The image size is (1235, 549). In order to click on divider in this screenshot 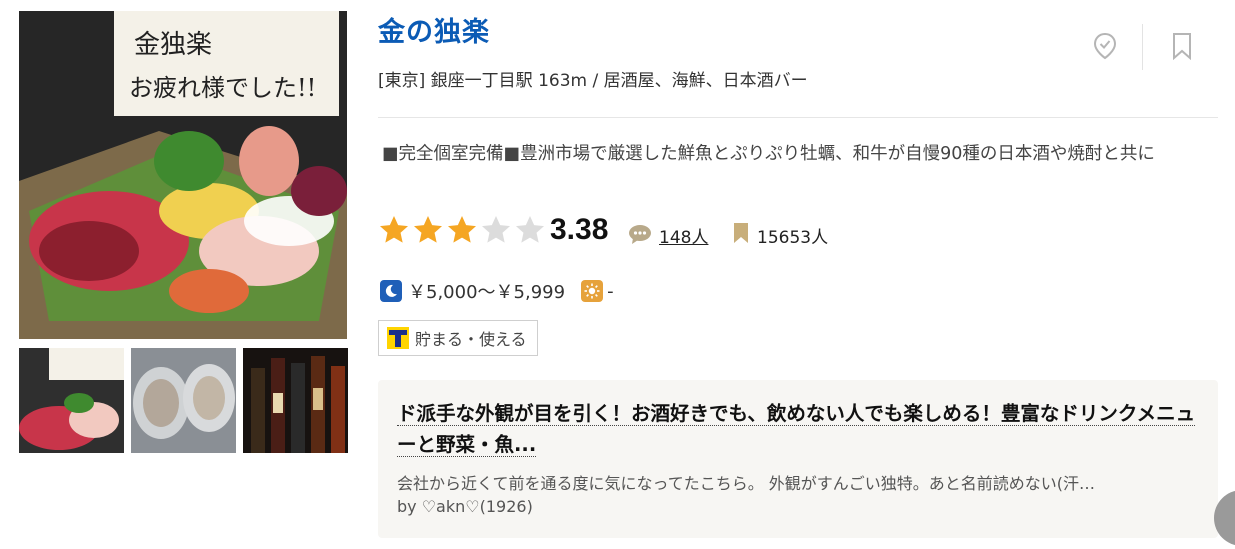, I will do `click(798, 117)`.